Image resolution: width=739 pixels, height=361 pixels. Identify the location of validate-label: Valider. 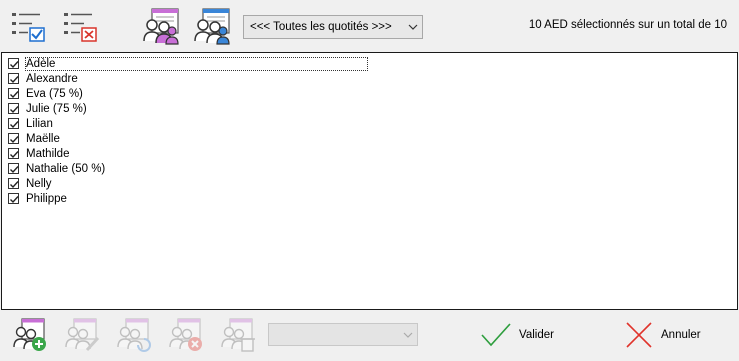
(536, 335).